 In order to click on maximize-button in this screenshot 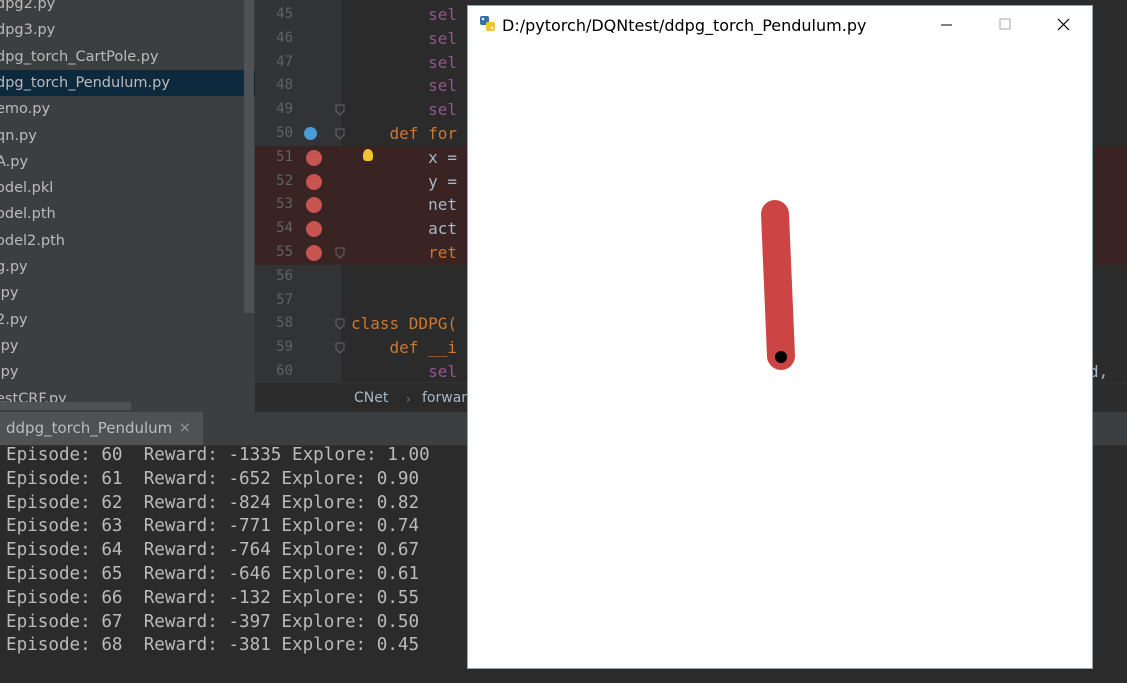, I will do `click(1005, 25)`.